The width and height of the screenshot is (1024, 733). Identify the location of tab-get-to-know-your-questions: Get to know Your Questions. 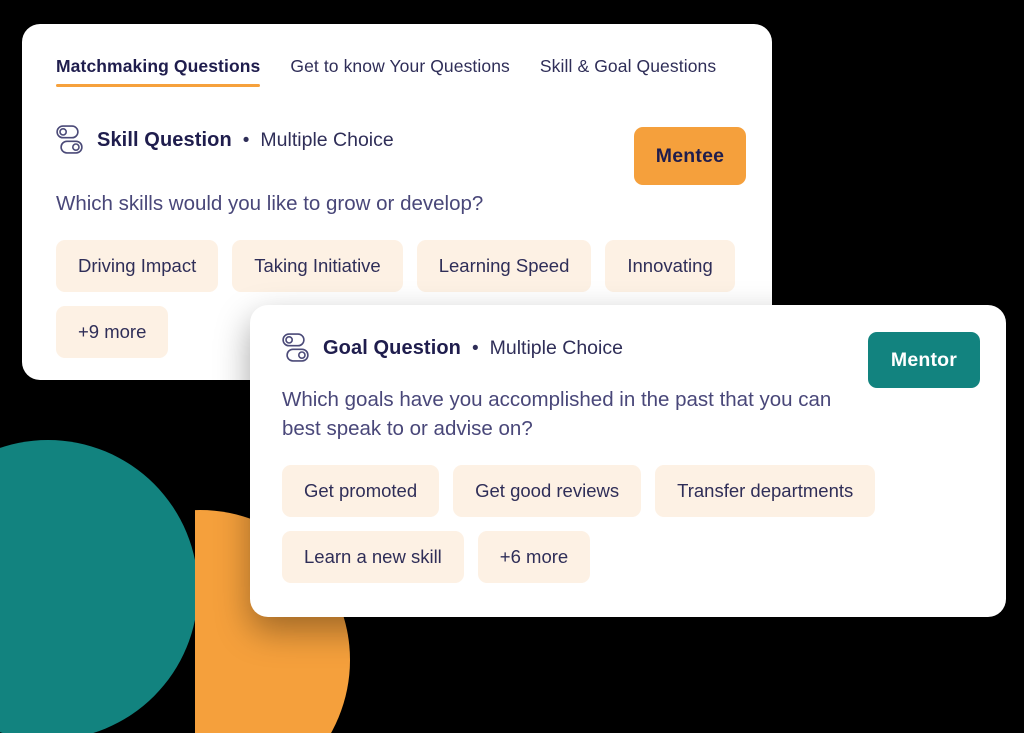
(400, 71).